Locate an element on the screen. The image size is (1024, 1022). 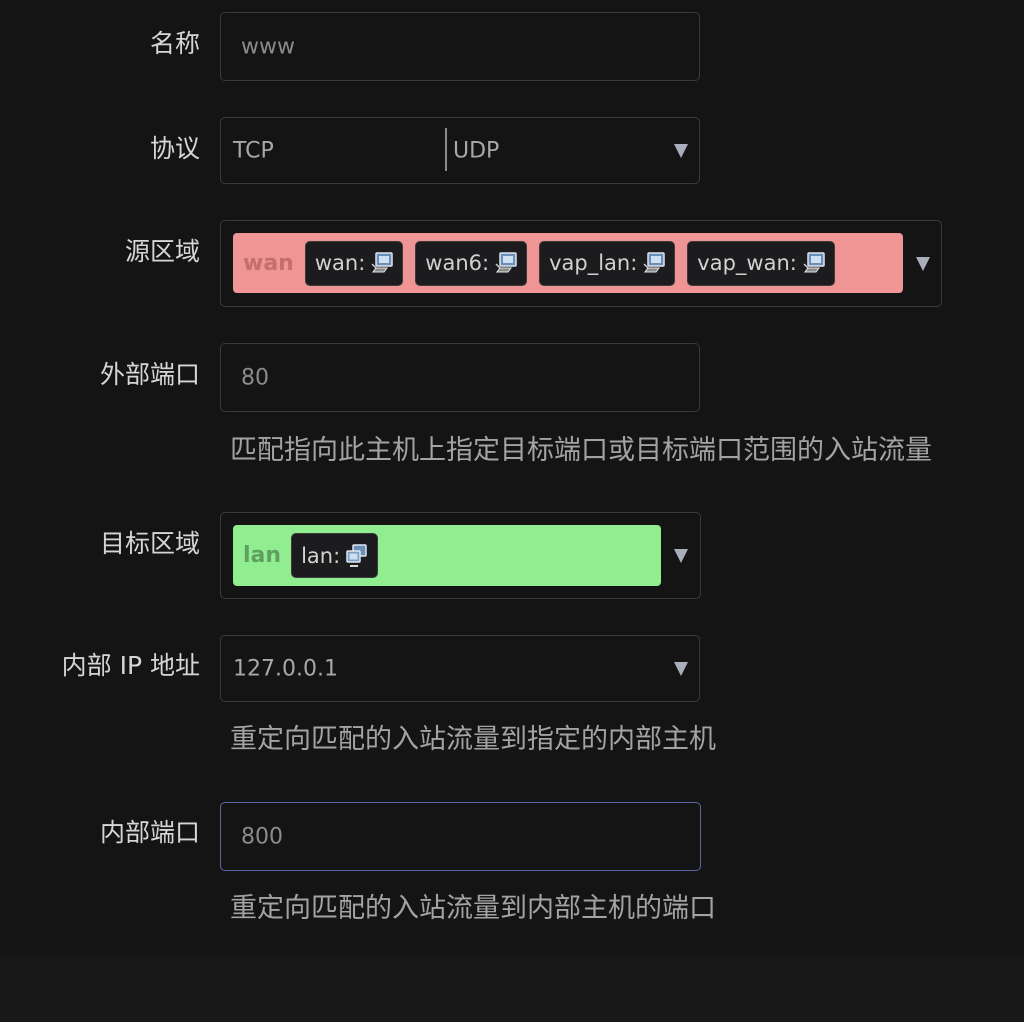
chip-label: vap_lan: is located at coordinates (593, 263).